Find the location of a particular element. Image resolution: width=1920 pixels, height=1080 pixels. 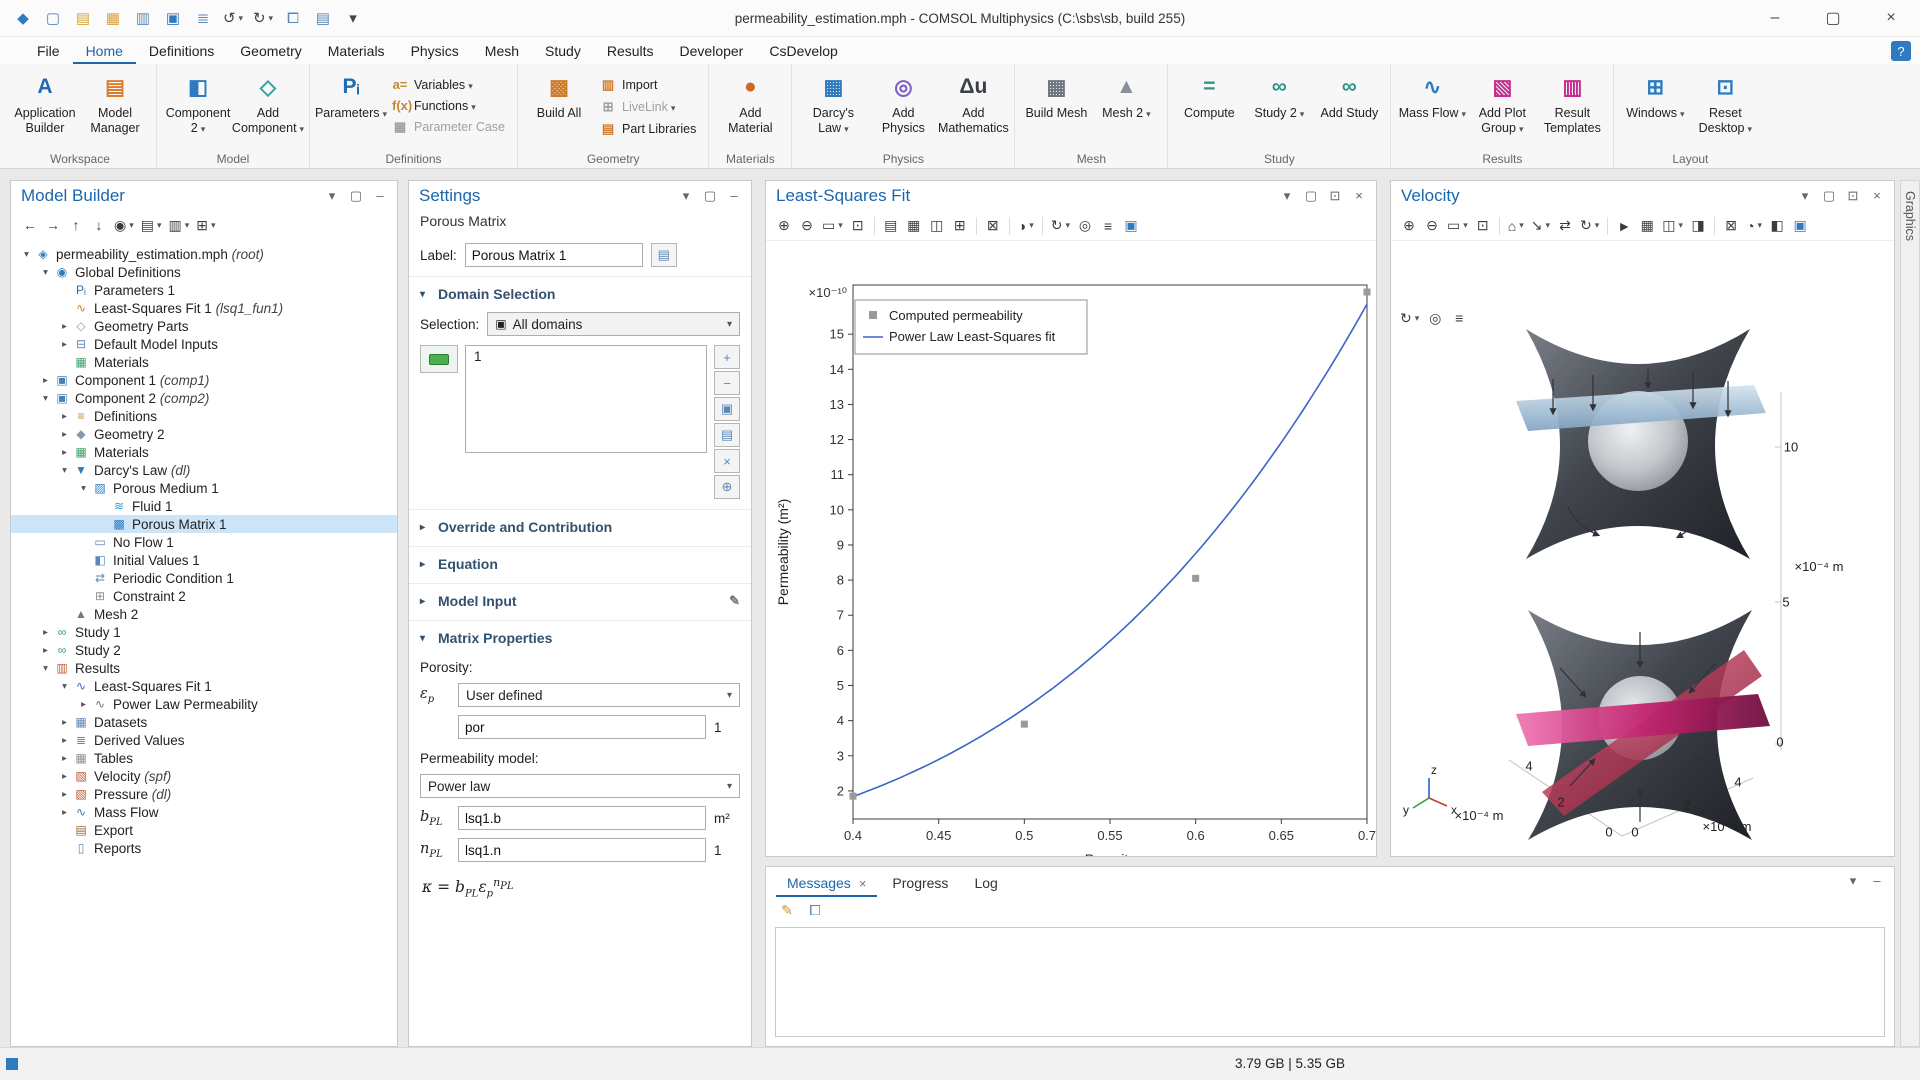

tree-item-porous-medium-1: ▾ ▨ Porous Medium 1 is located at coordinates (204, 488).